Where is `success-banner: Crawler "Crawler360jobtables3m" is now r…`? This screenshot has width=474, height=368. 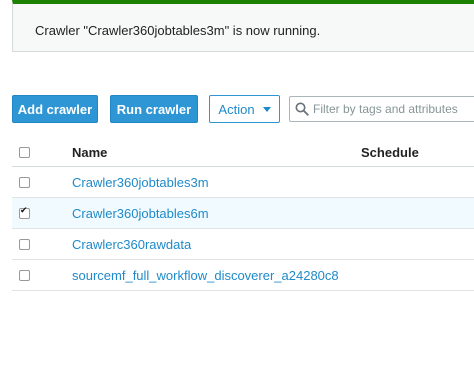 success-banner: Crawler "Crawler360jobtables3m" is now r… is located at coordinates (243, 26).